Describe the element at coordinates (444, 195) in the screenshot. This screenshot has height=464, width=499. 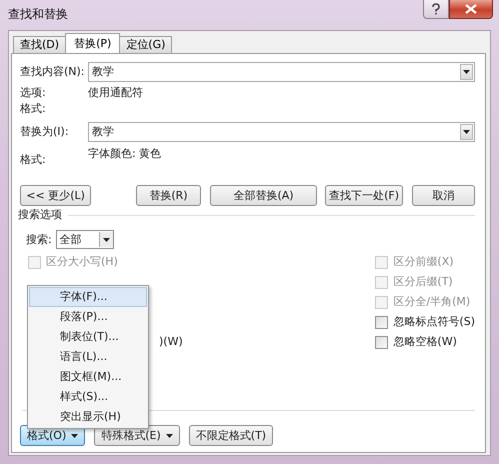
I see `dialog-button: 取消` at that location.